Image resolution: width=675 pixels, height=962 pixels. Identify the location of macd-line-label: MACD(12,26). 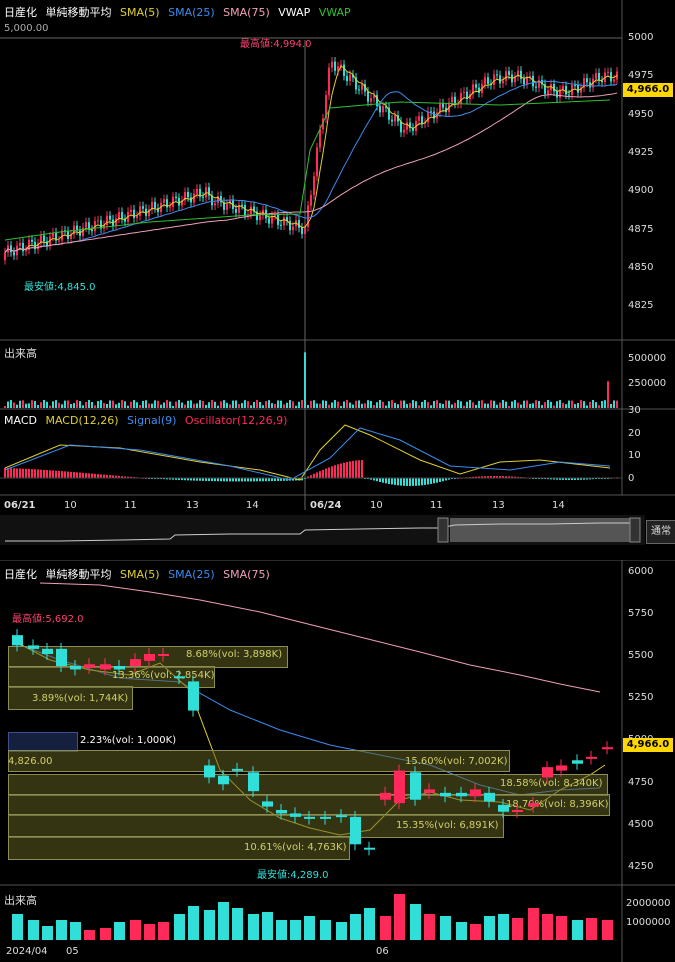
(82, 420).